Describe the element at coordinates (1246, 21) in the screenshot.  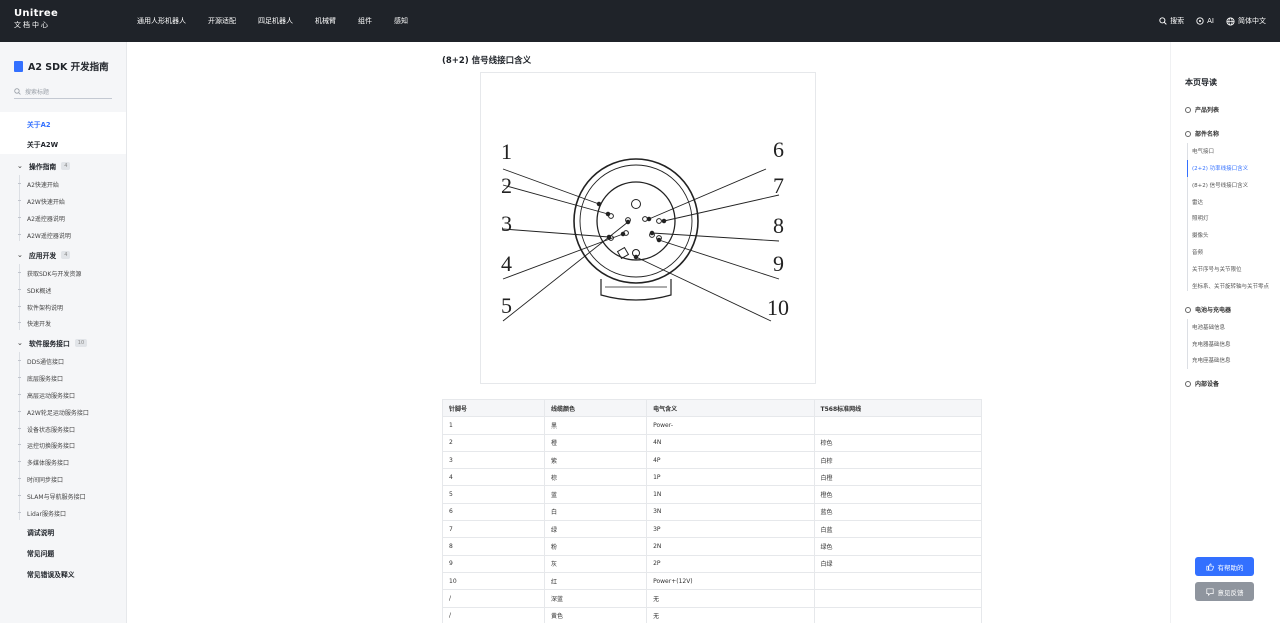
I see `language-switcher: 简体中文` at that location.